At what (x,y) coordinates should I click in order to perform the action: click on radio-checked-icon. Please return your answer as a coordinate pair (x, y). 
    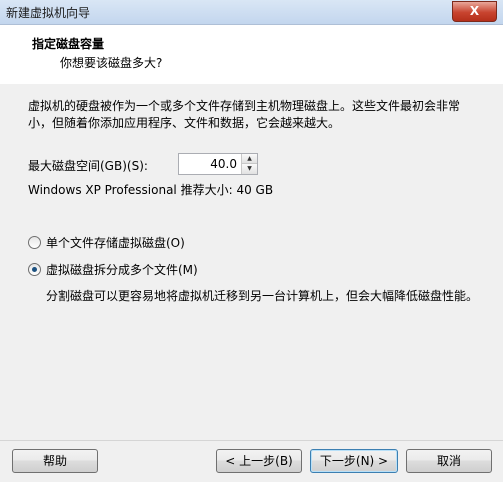
    Looking at the image, I should click on (34, 269).